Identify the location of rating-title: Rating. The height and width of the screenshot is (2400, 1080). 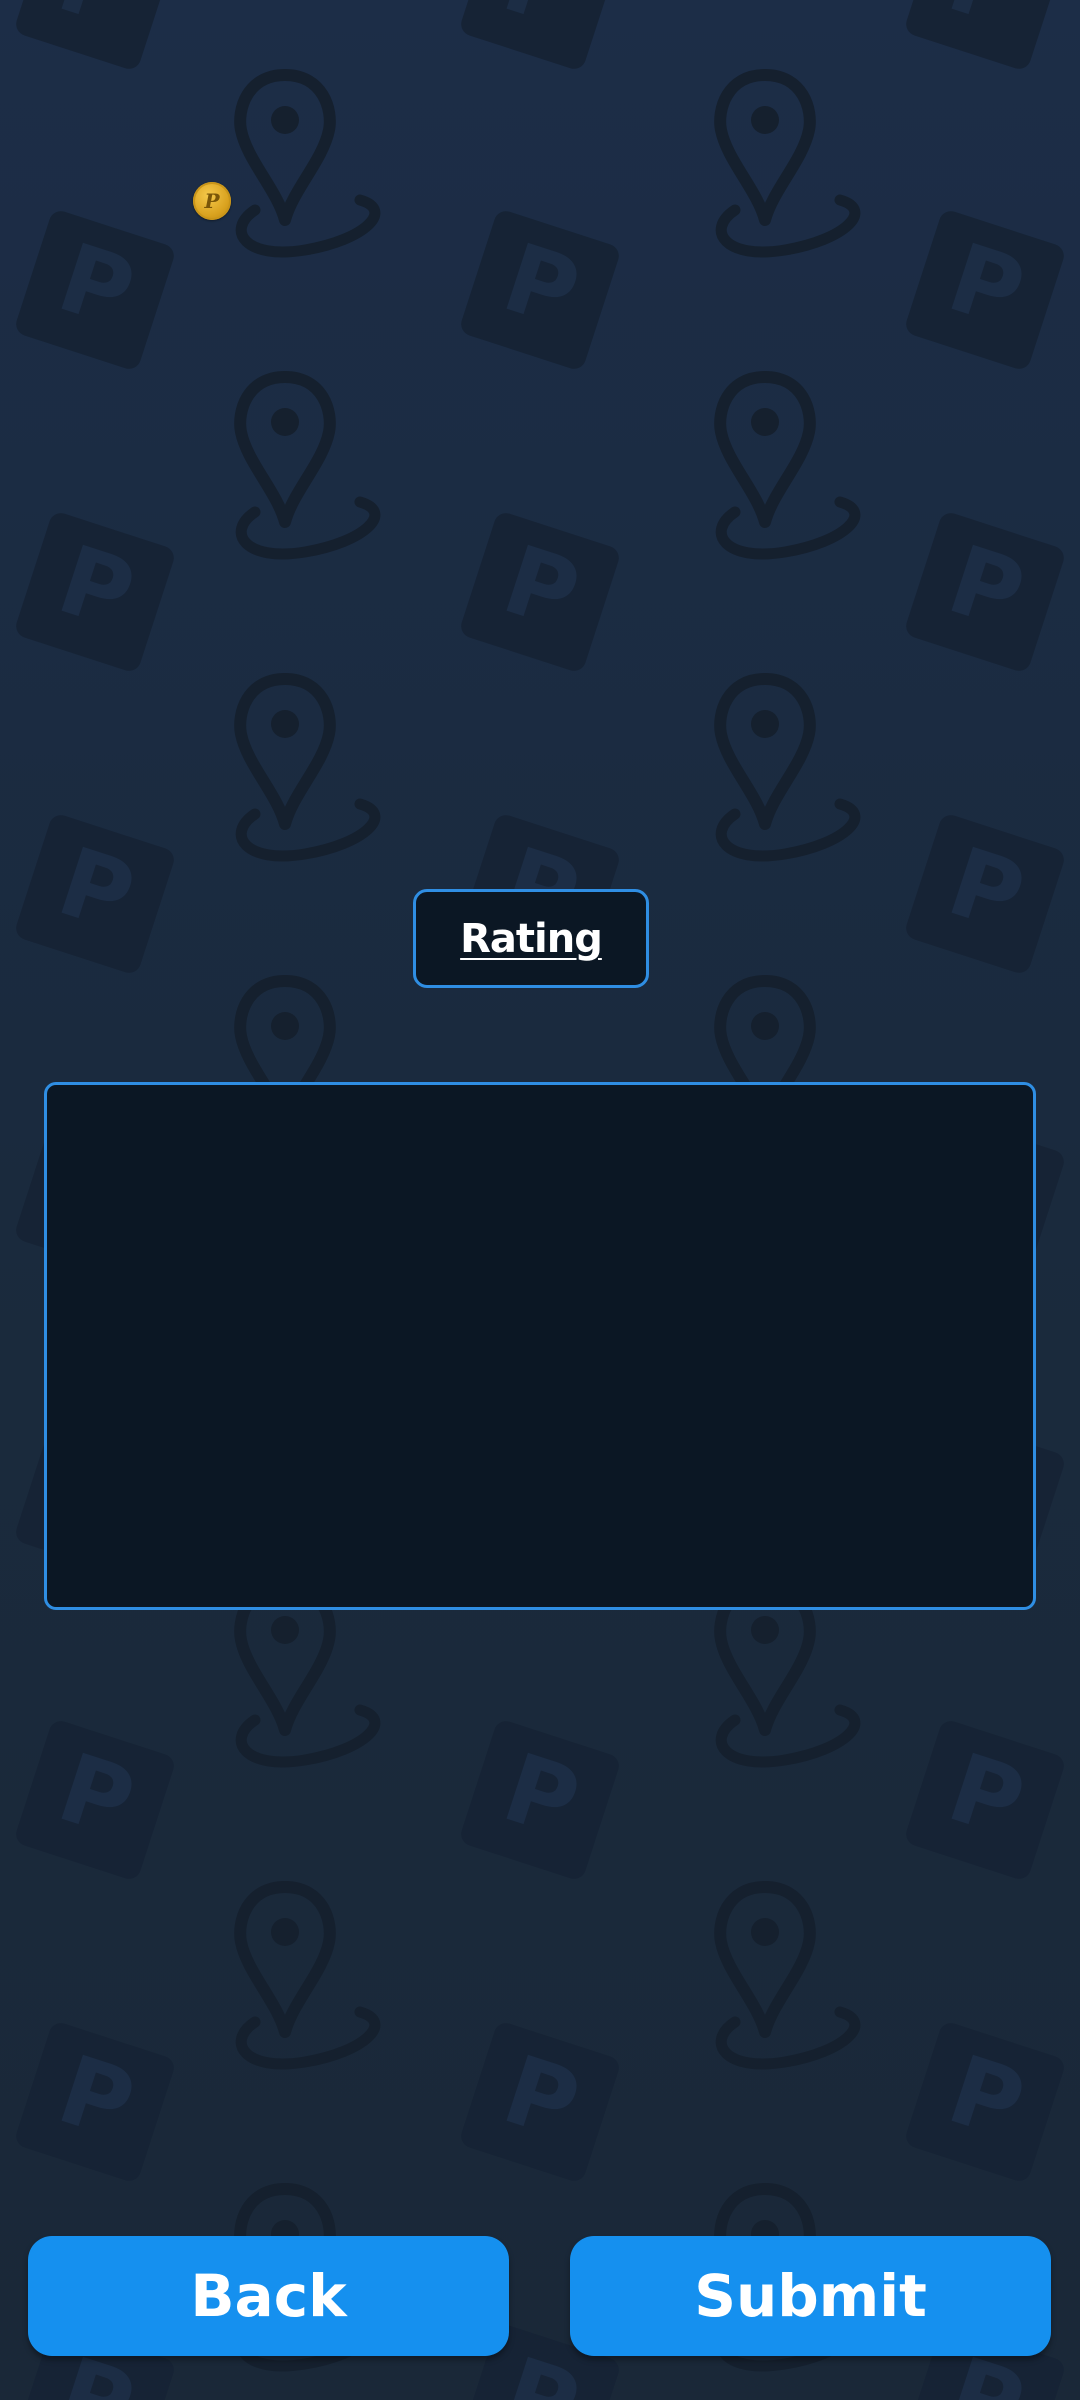
(531, 938).